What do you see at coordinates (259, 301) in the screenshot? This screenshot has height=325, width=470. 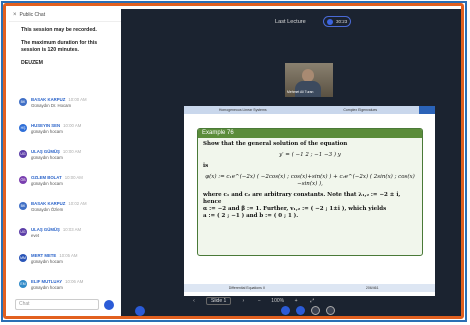 I see `zoom-out-icon: −` at bounding box center [259, 301].